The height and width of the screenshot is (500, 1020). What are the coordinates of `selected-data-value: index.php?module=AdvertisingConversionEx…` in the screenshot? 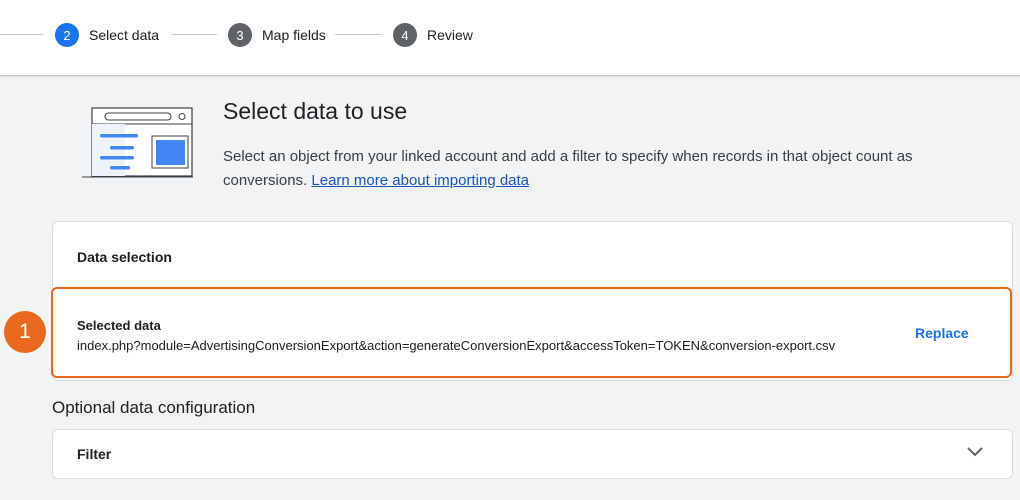 It's located at (456, 345).